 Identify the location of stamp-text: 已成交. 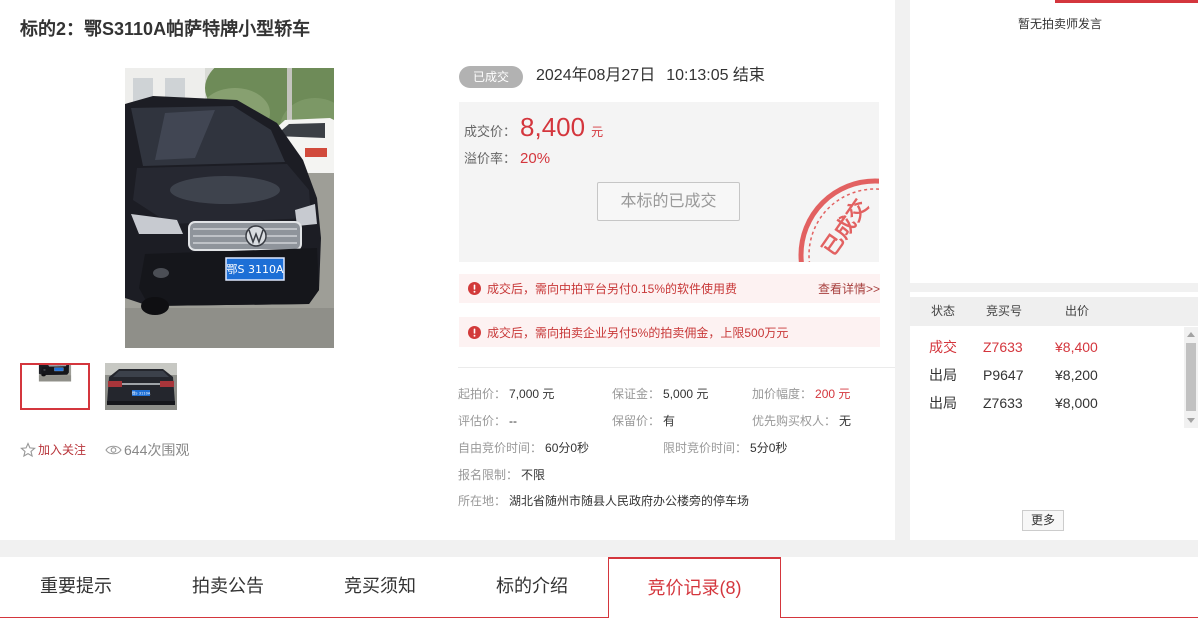
(845, 227).